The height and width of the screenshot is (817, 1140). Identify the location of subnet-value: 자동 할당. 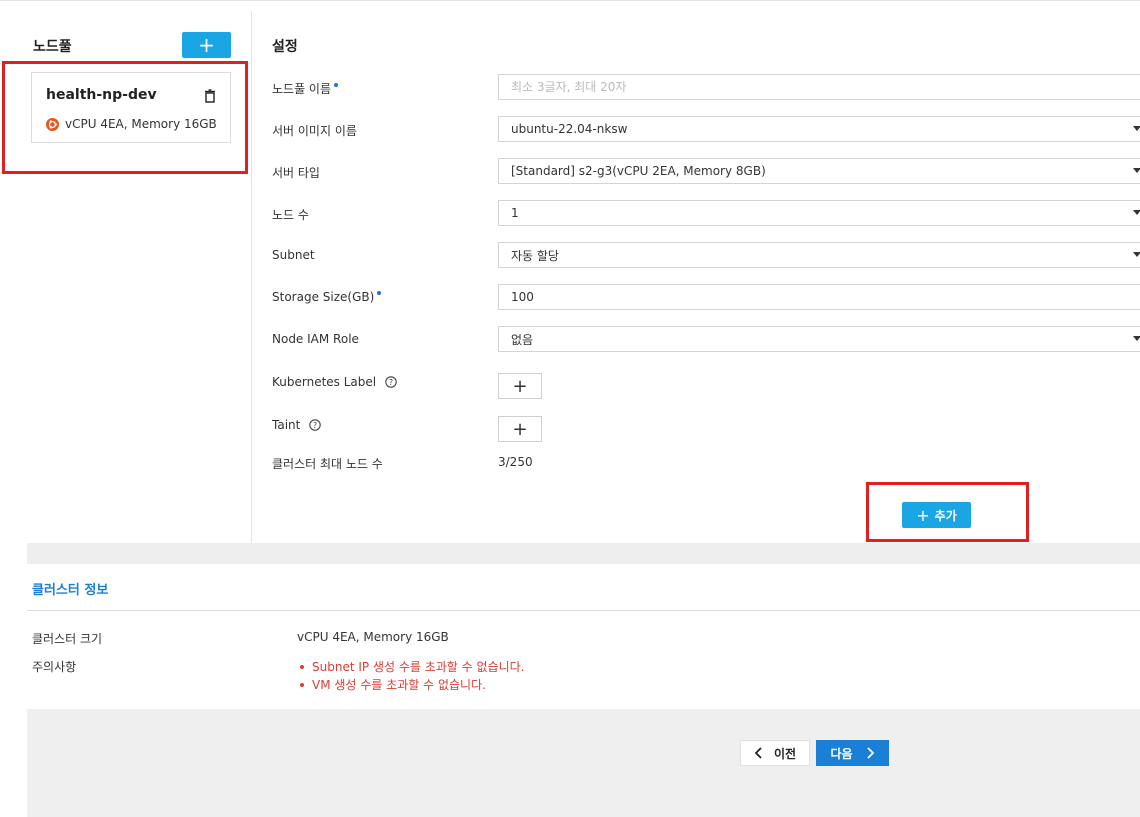
(535, 255).